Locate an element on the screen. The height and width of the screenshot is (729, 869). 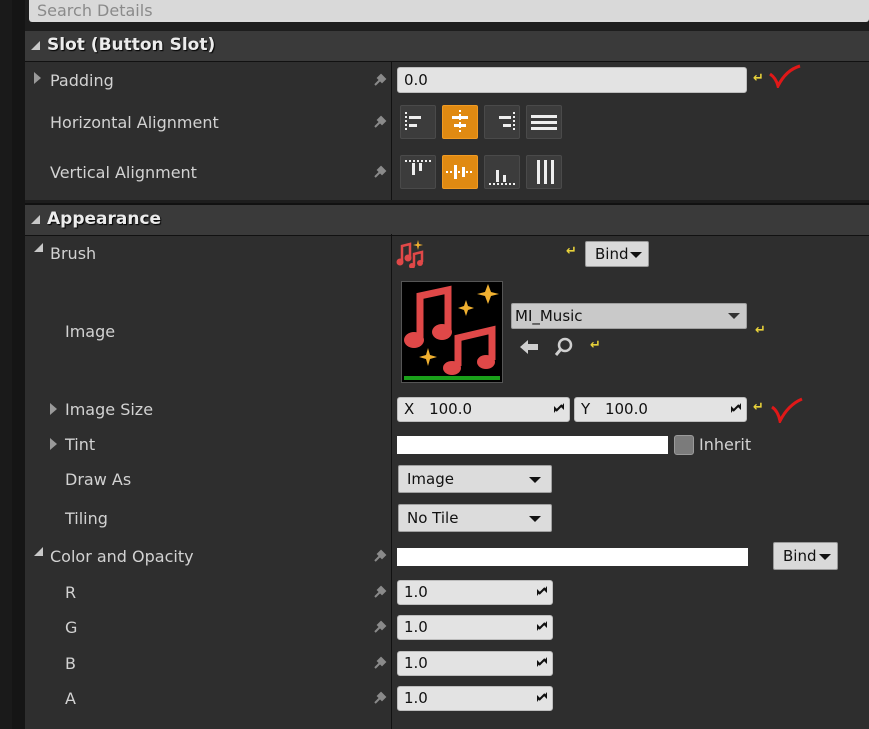
color-bind-button: Bind is located at coordinates (805, 556).